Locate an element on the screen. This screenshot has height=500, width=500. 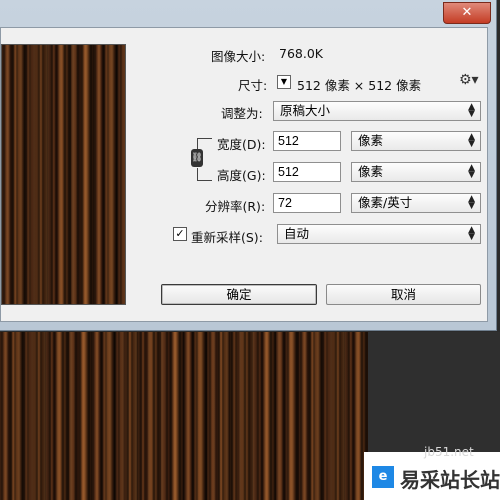
close-button: ✕ is located at coordinates (467, 13).